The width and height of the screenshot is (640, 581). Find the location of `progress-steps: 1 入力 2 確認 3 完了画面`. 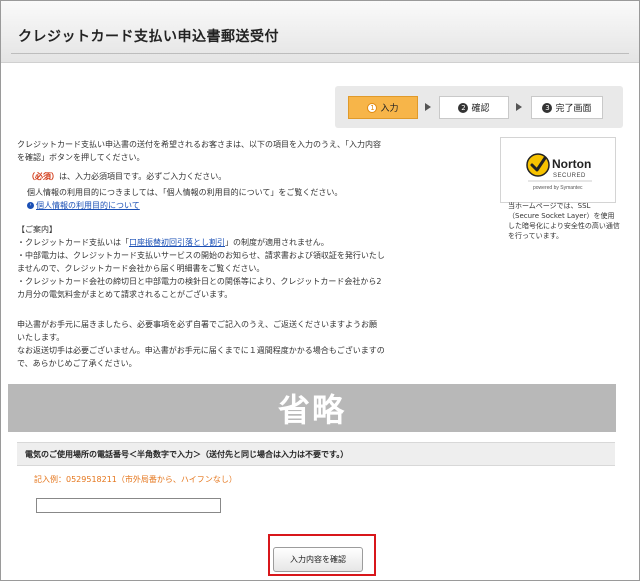

progress-steps: 1 入力 2 確認 3 完了画面 is located at coordinates (479, 107).